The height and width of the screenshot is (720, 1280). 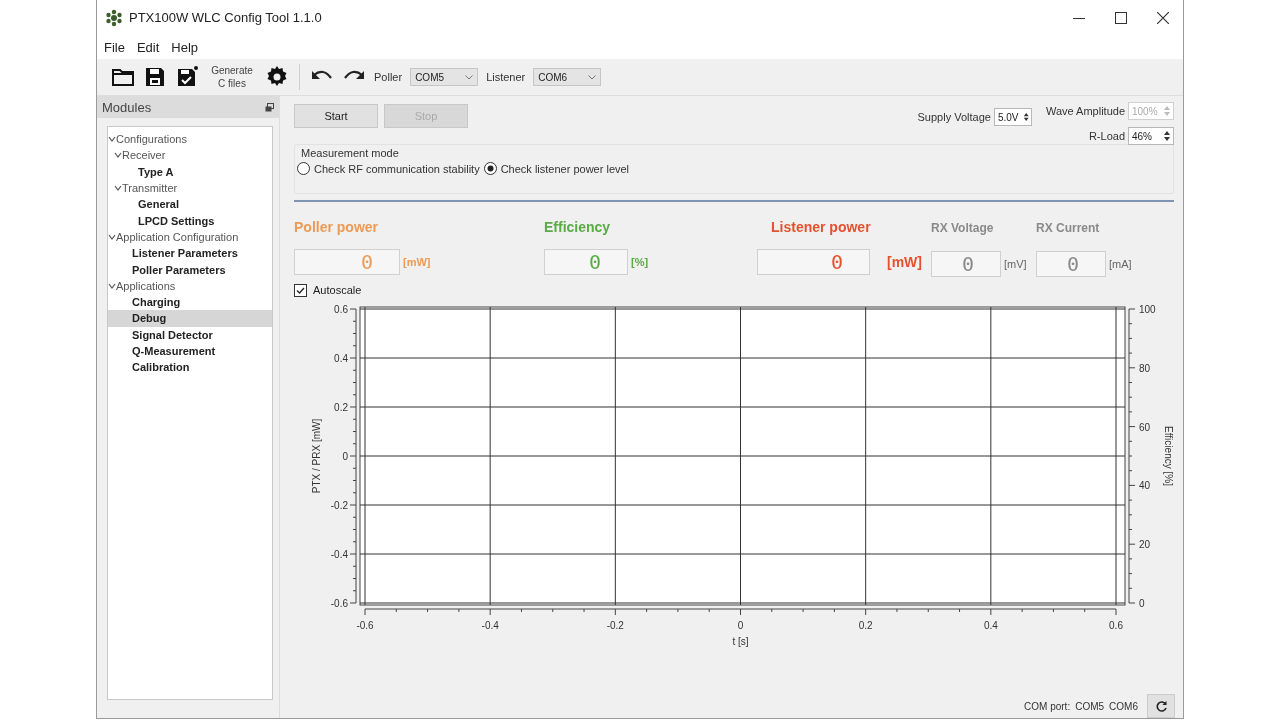 What do you see at coordinates (190, 253) in the screenshot?
I see `tree-item: Listener Parameters` at bounding box center [190, 253].